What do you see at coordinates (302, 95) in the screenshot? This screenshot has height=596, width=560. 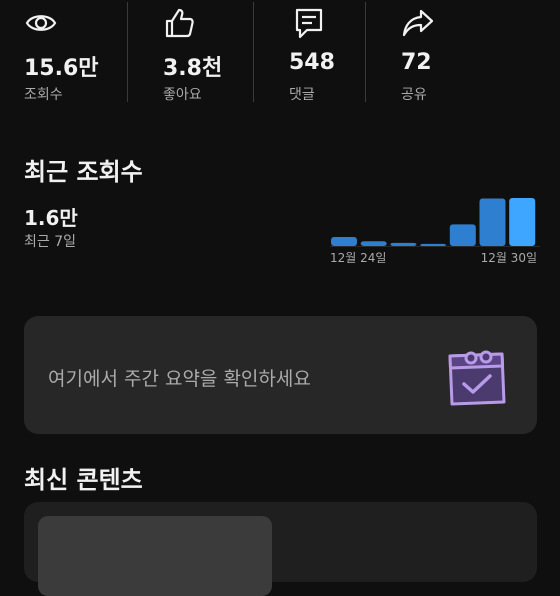 I see `stat-comments-label: 댓글` at bounding box center [302, 95].